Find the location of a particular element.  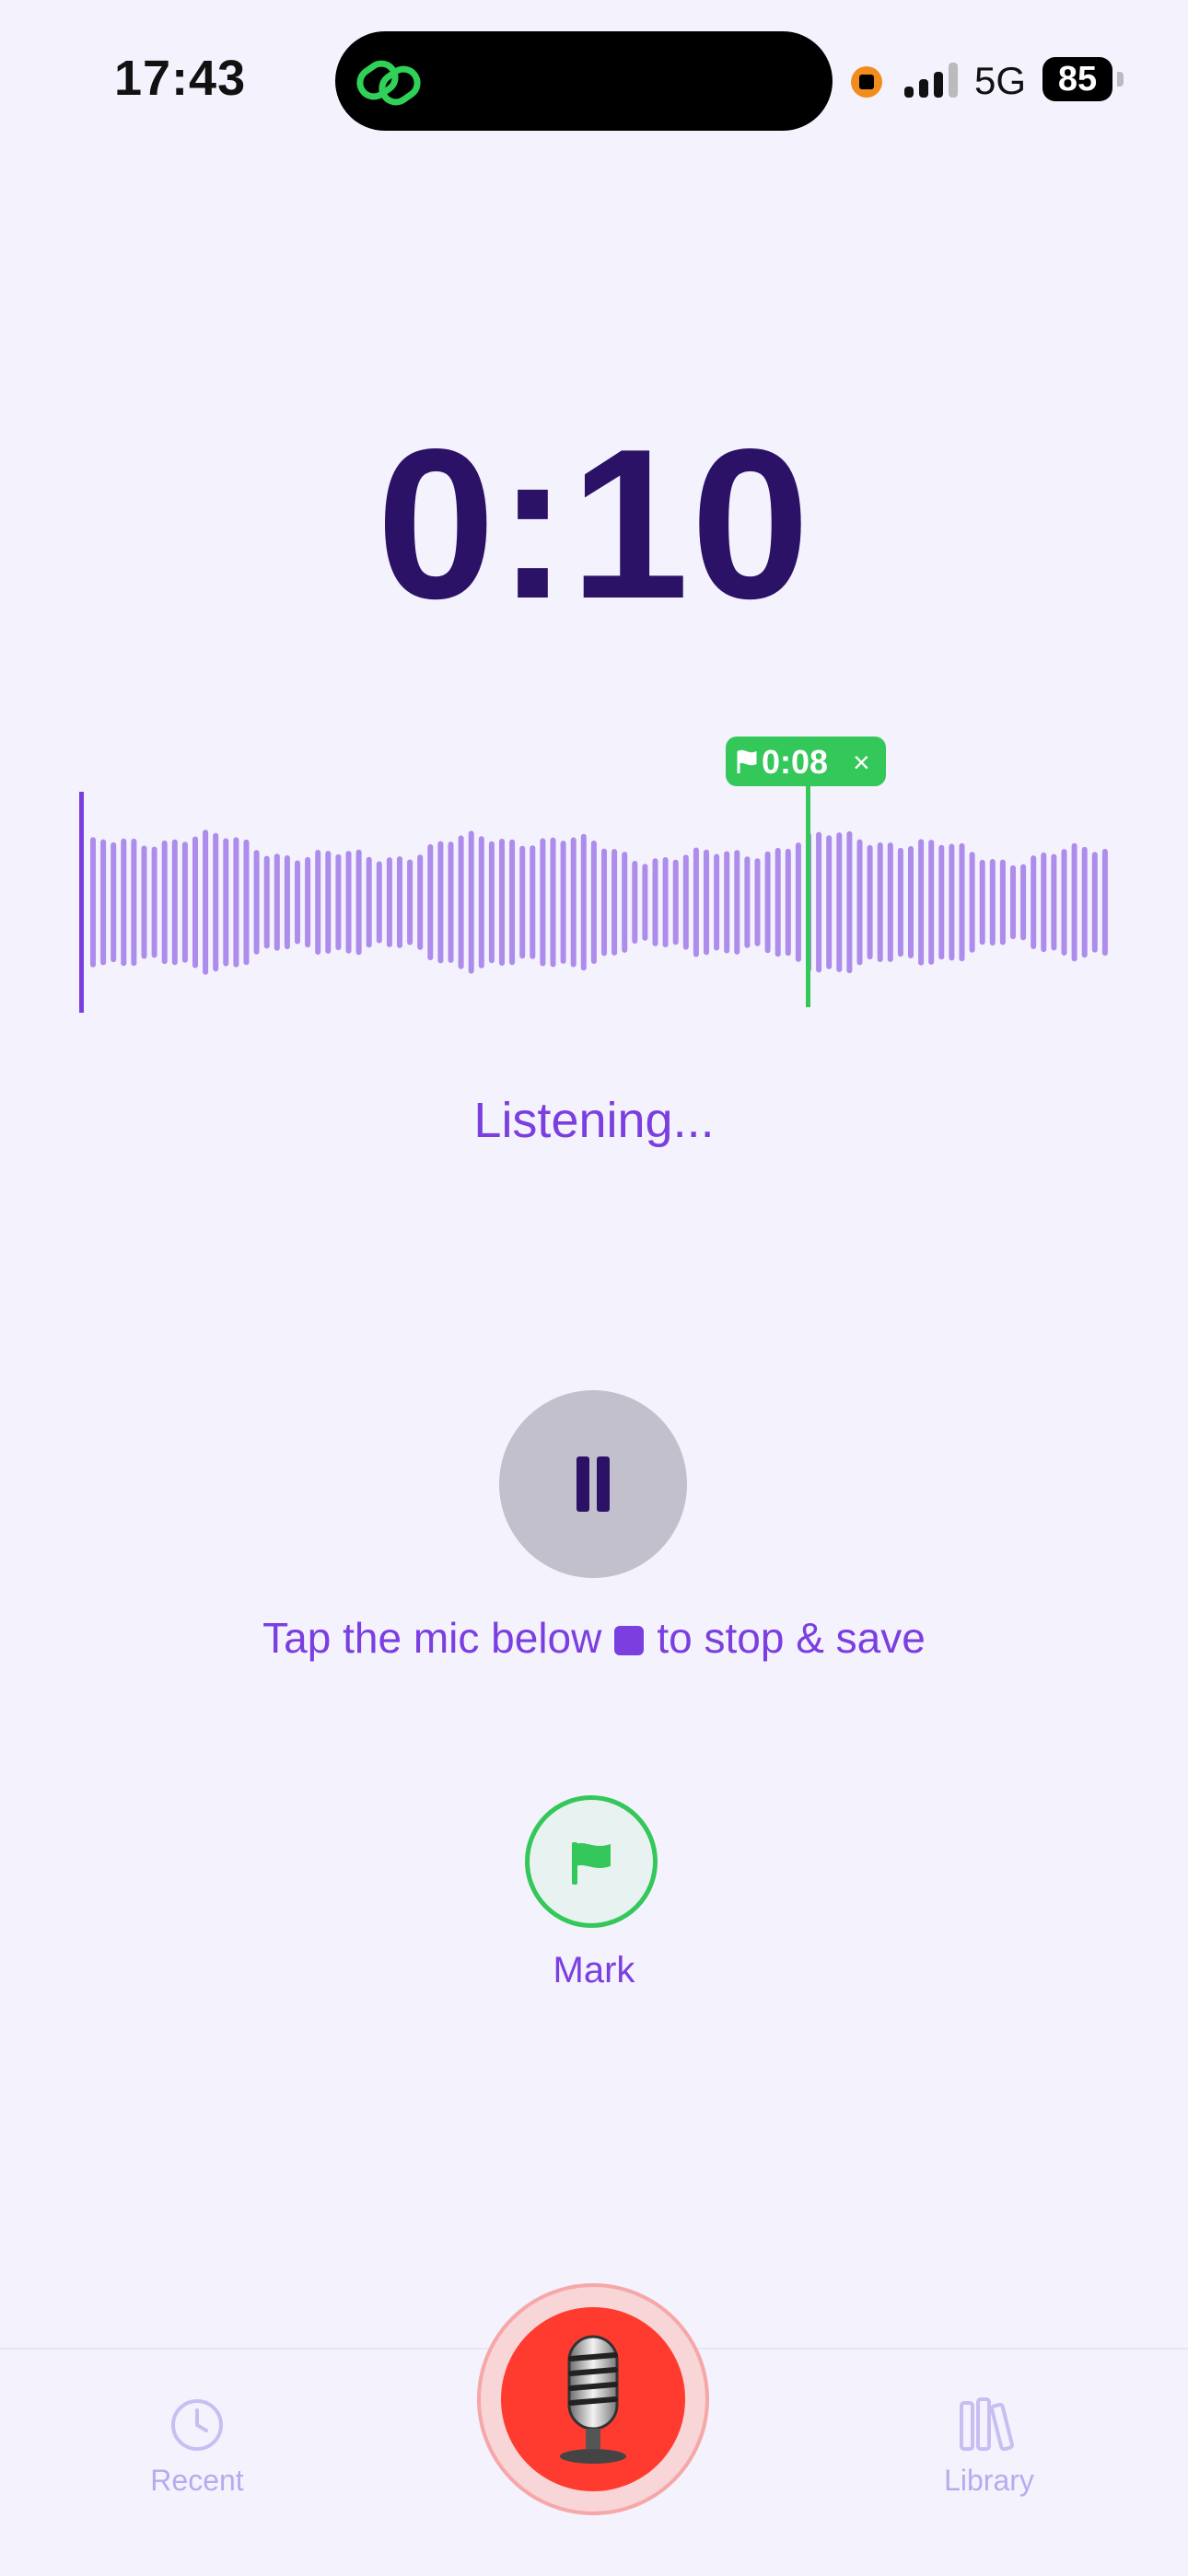

audio-waveform: 0:08 × is located at coordinates (599, 874).